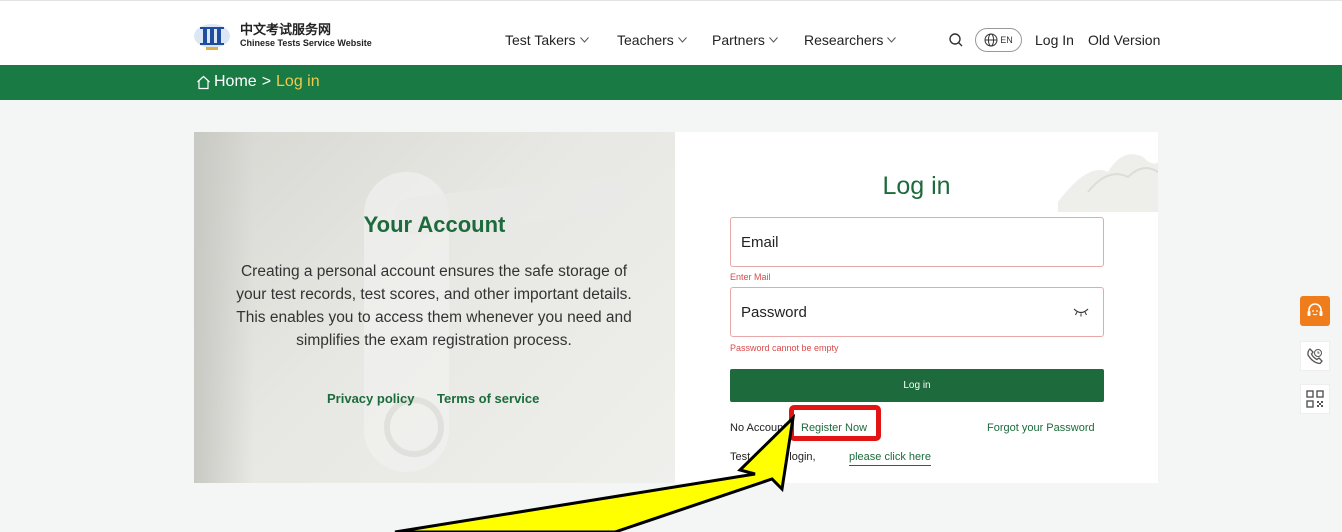  Describe the element at coordinates (258, 82) in the screenshot. I see `breadcrumb: Home > Log in` at that location.